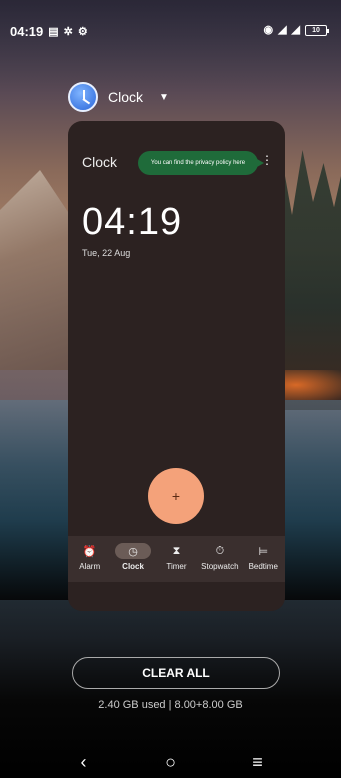  I want to click on home-icon: ○, so click(171, 762).